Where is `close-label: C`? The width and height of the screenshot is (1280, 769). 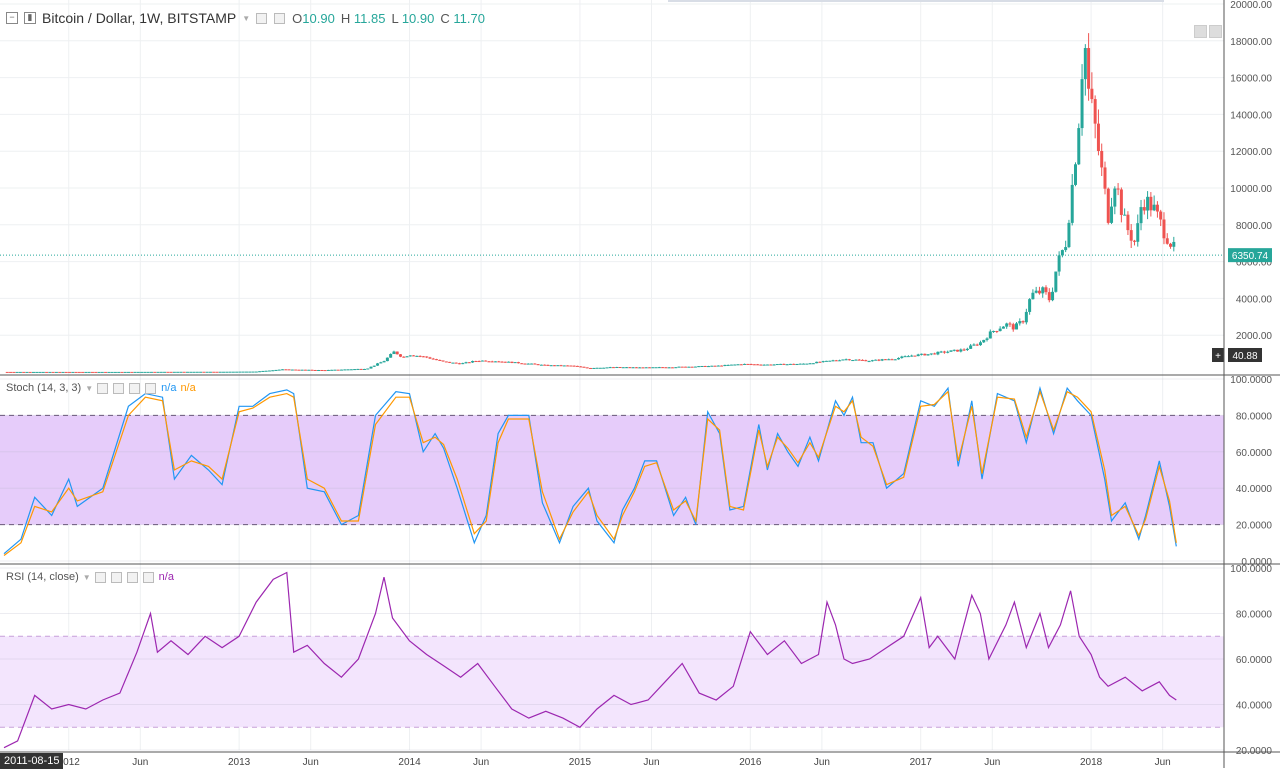
close-label: C is located at coordinates (445, 18).